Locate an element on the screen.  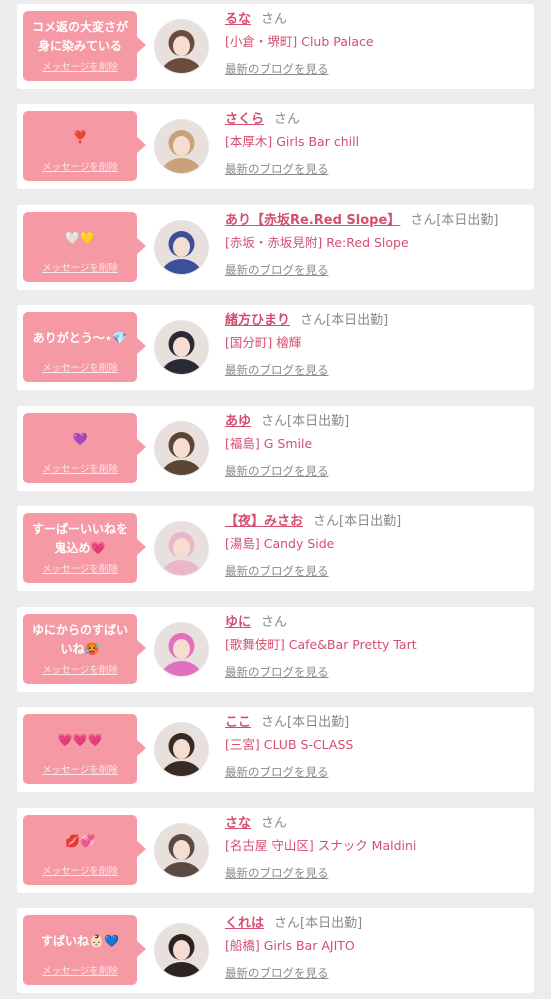
name-line: くれは さん[本日出勤] is located at coordinates (376, 924).